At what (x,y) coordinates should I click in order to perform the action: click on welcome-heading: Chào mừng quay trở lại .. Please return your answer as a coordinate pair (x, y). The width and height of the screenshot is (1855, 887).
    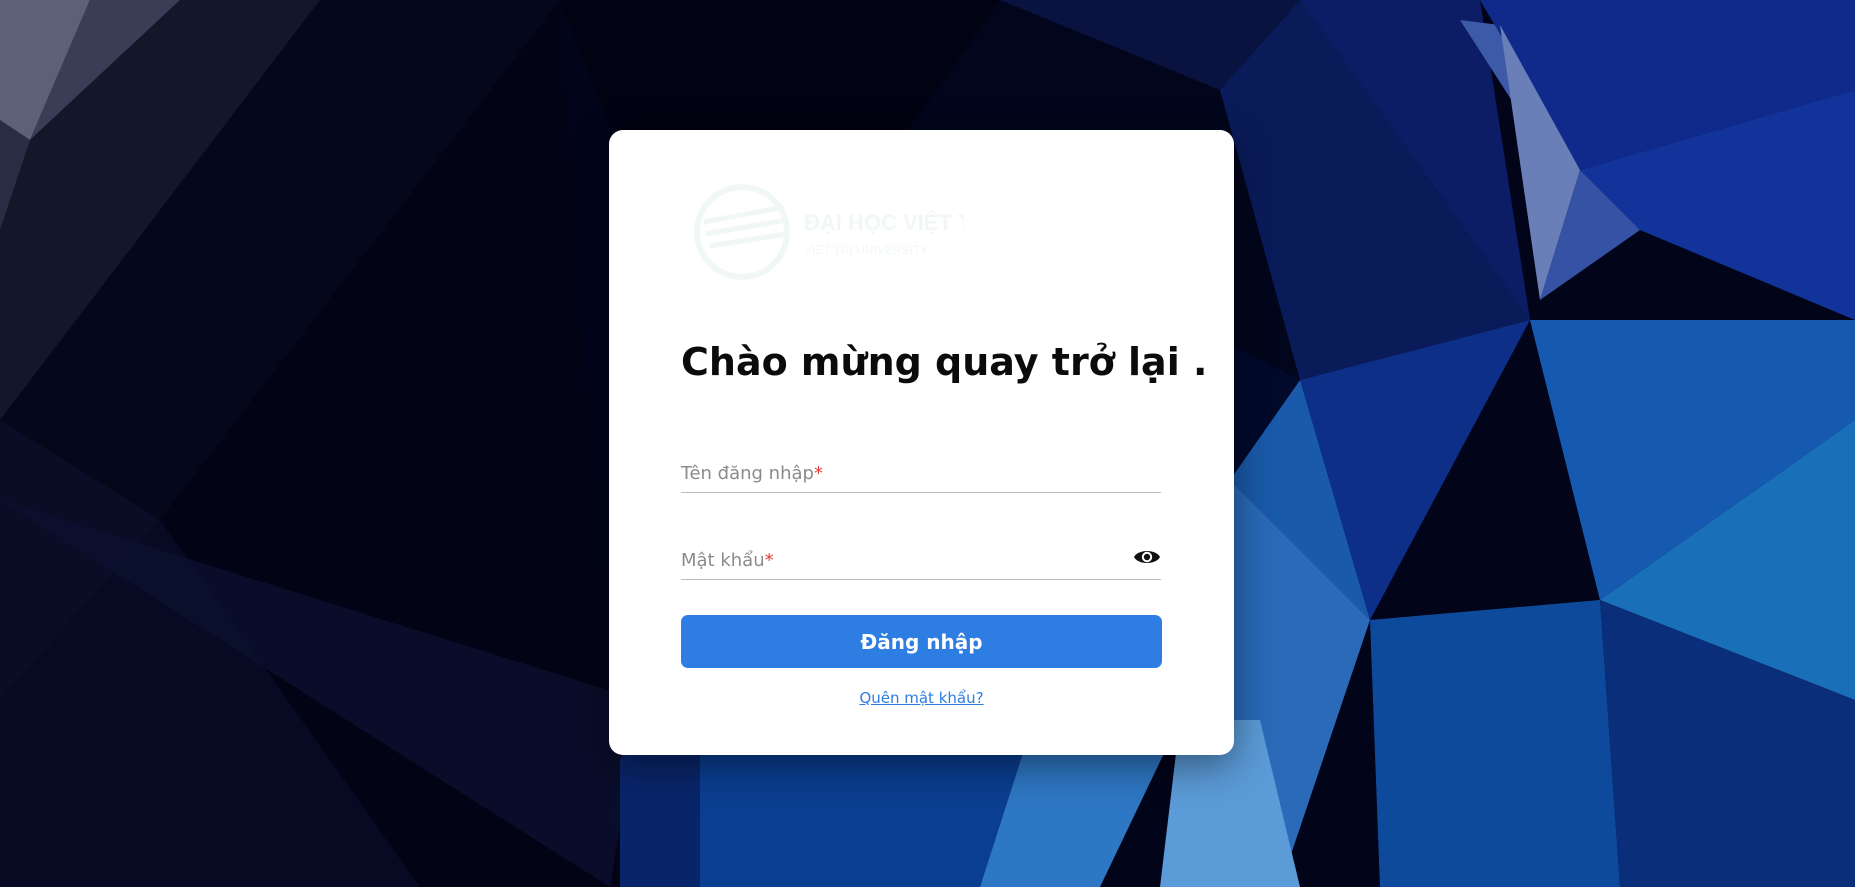
    Looking at the image, I should click on (944, 362).